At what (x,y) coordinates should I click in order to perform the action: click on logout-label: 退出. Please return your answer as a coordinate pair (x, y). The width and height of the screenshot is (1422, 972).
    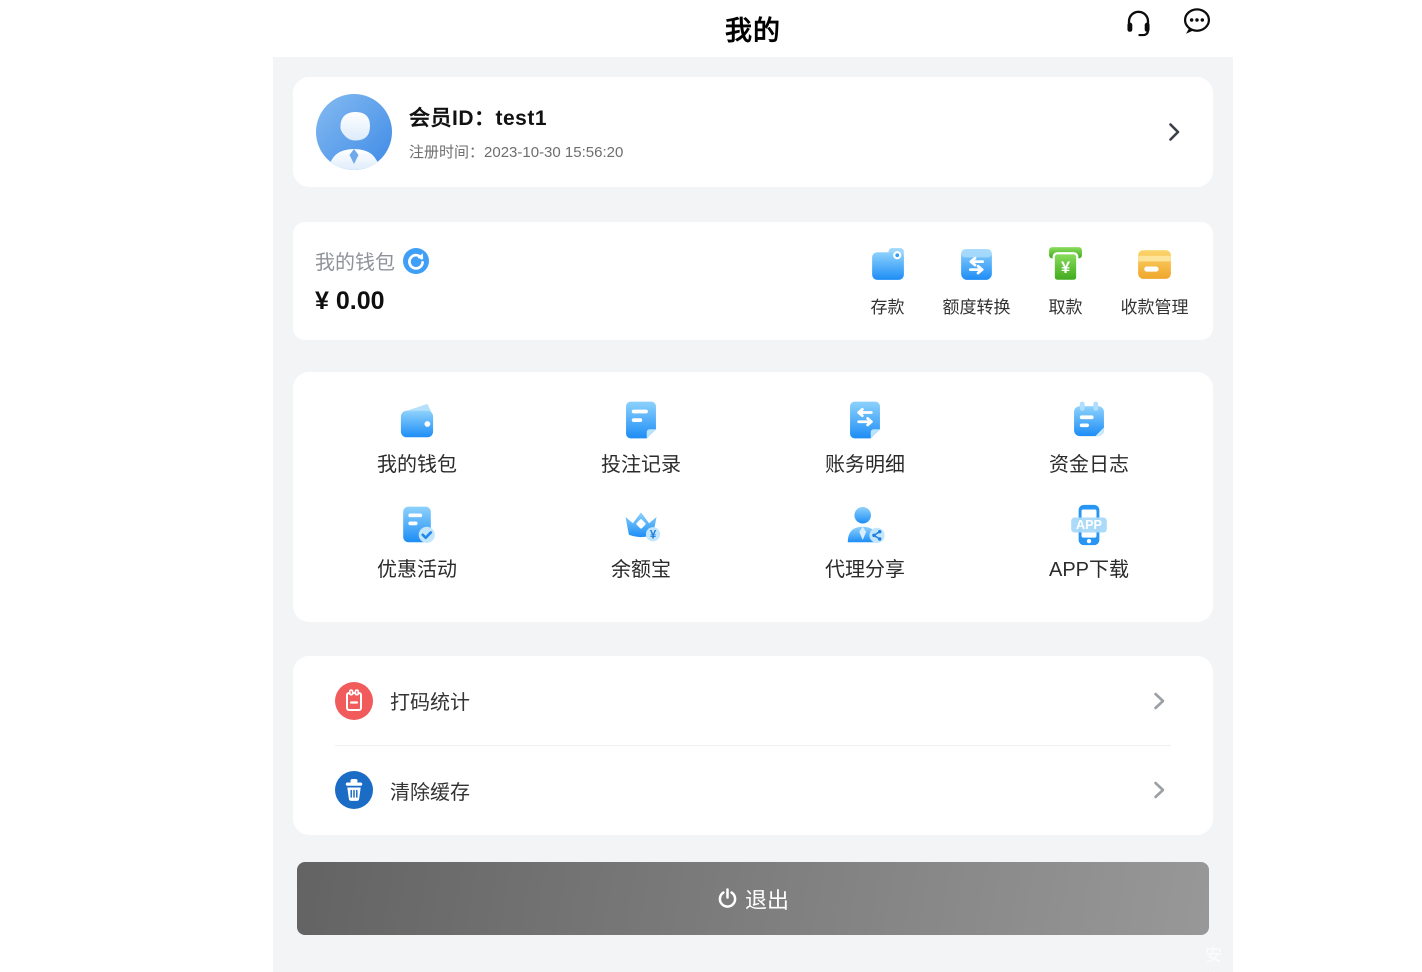
    Looking at the image, I should click on (766, 900).